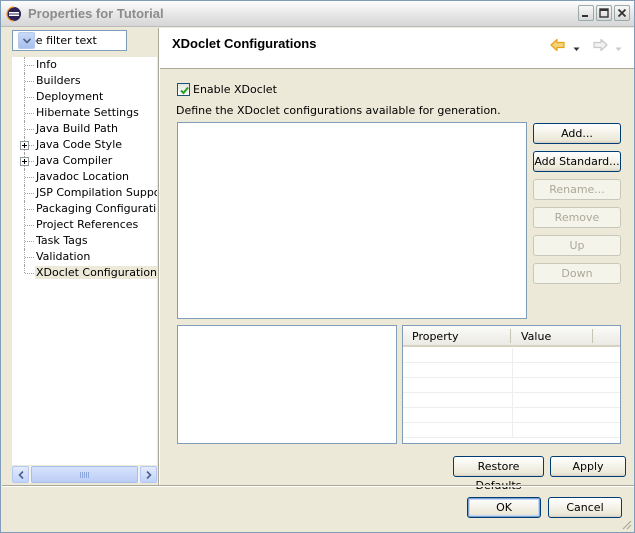 This screenshot has height=533, width=635. I want to click on tree-item-label: Java Build Path, so click(77, 128).